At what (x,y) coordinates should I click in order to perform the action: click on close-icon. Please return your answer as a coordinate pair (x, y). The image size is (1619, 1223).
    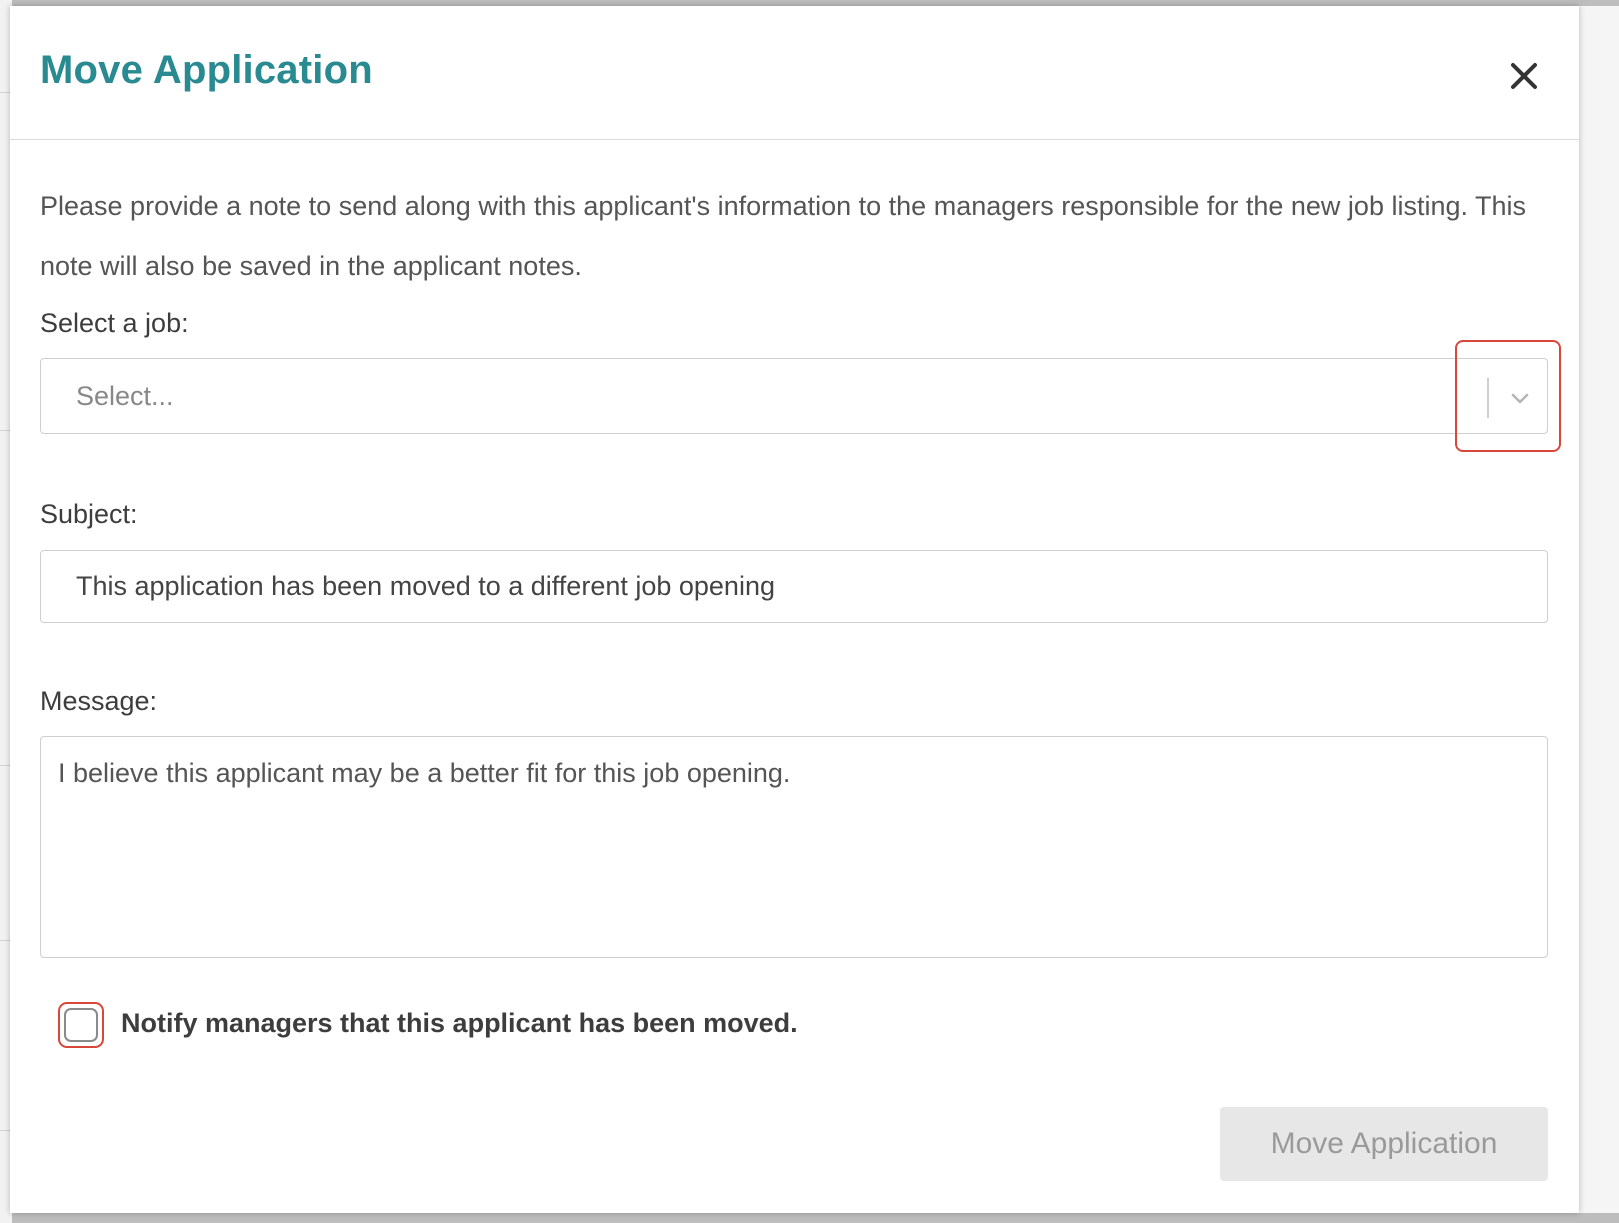
    Looking at the image, I should click on (1524, 76).